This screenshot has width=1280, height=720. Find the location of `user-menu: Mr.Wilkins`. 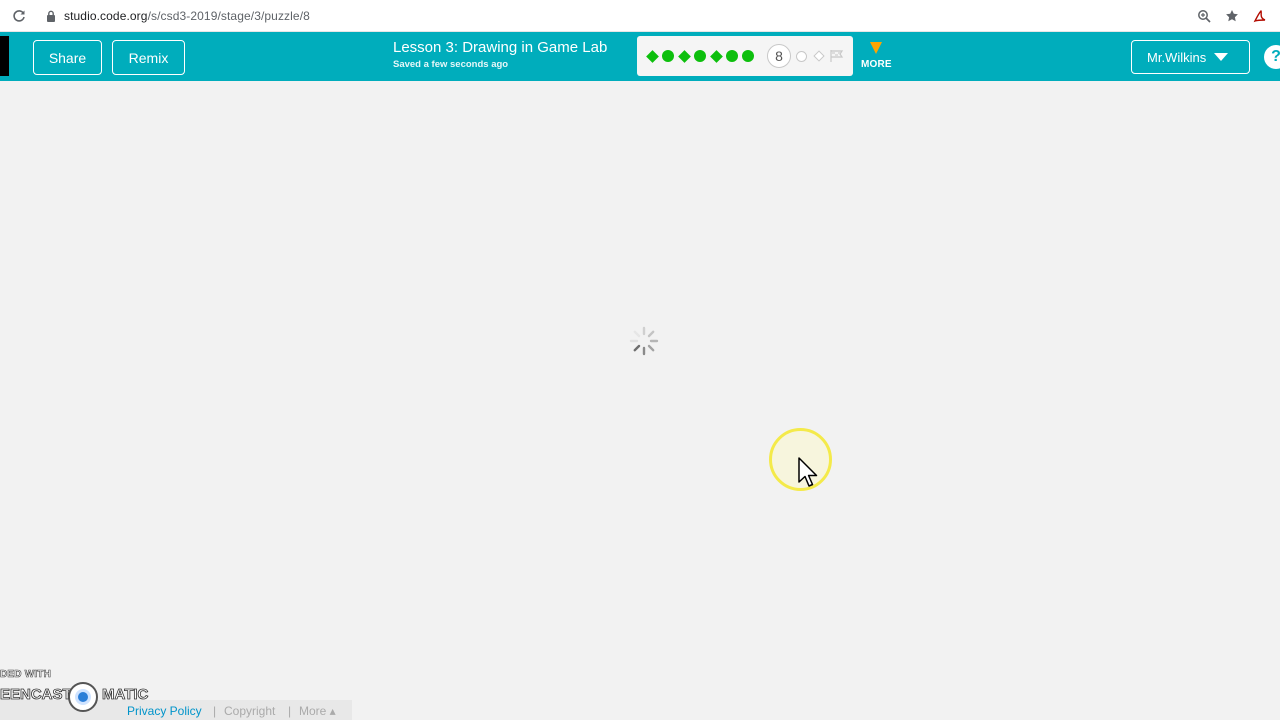

user-menu: Mr.Wilkins is located at coordinates (1190, 57).